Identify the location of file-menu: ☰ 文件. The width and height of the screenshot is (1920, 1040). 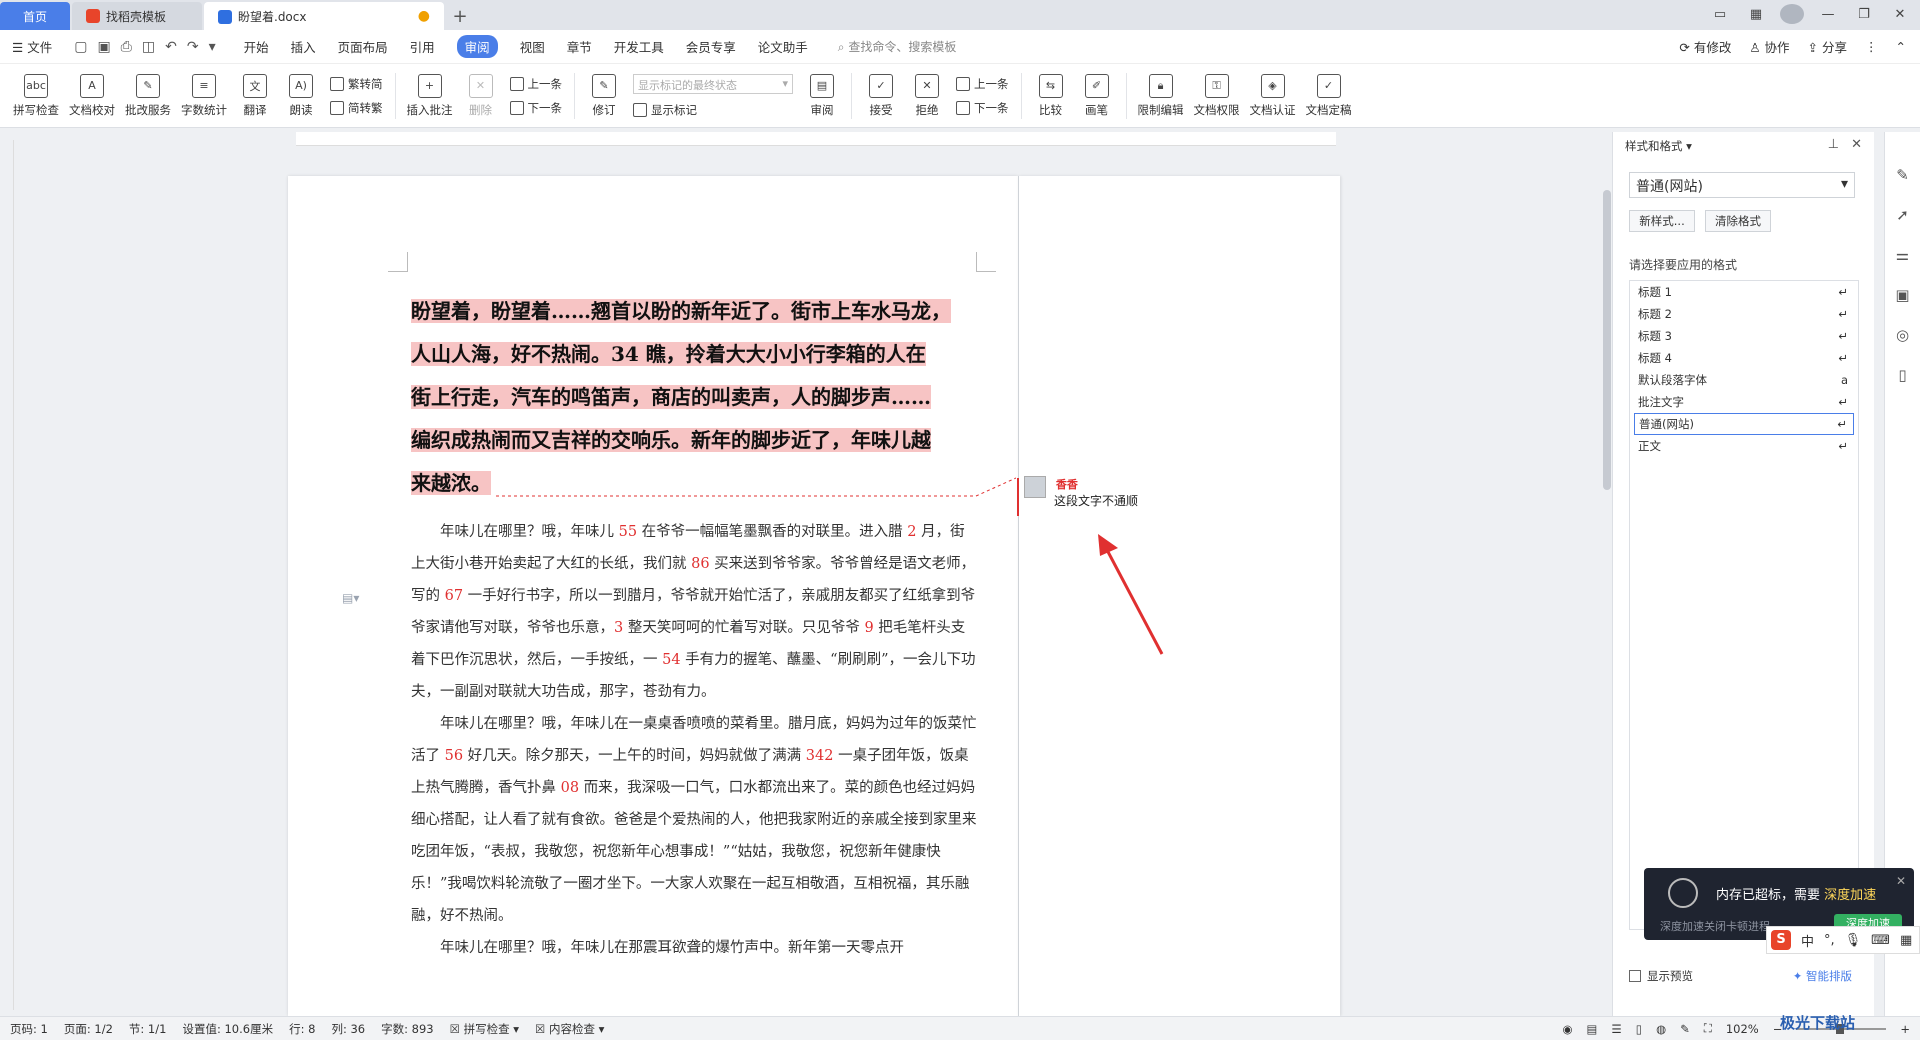
(32, 46).